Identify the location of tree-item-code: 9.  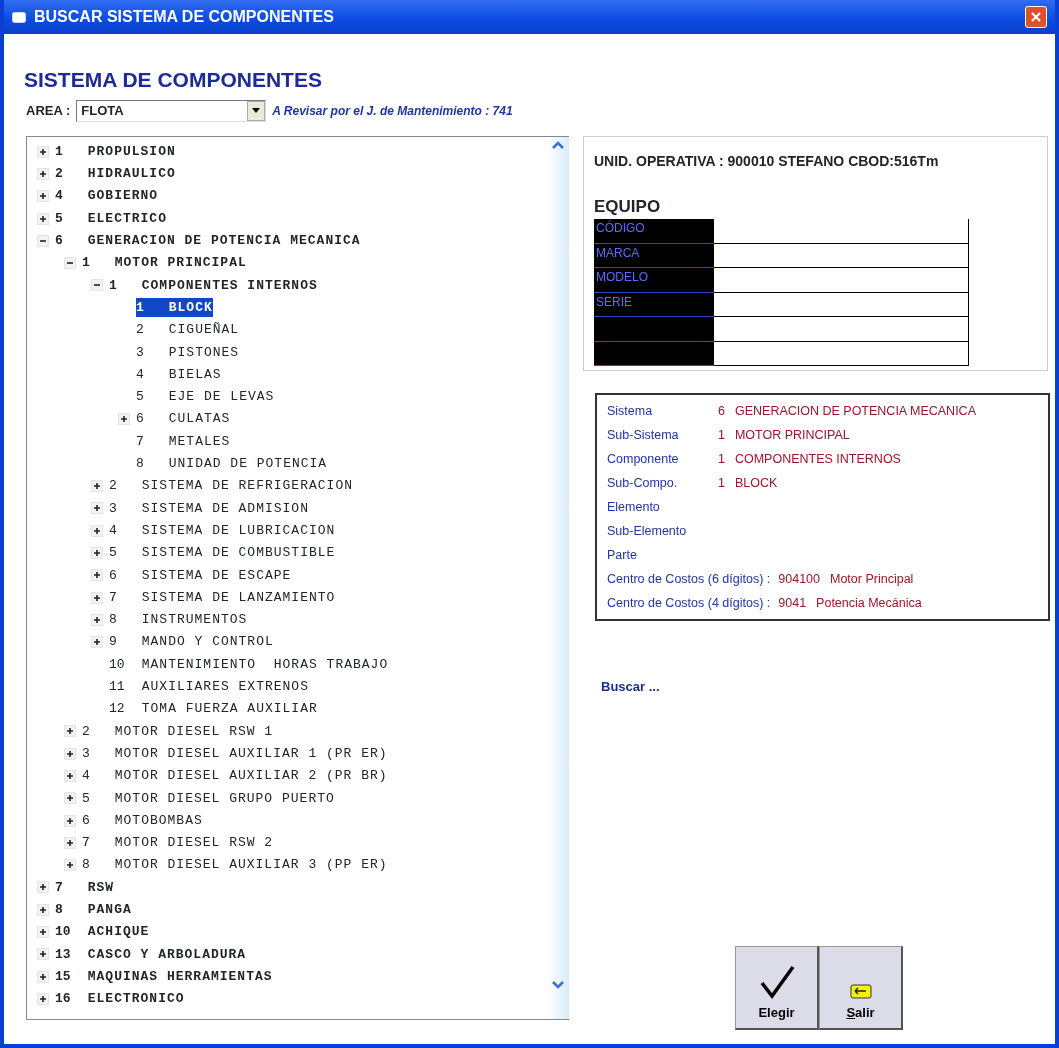
(113, 642).